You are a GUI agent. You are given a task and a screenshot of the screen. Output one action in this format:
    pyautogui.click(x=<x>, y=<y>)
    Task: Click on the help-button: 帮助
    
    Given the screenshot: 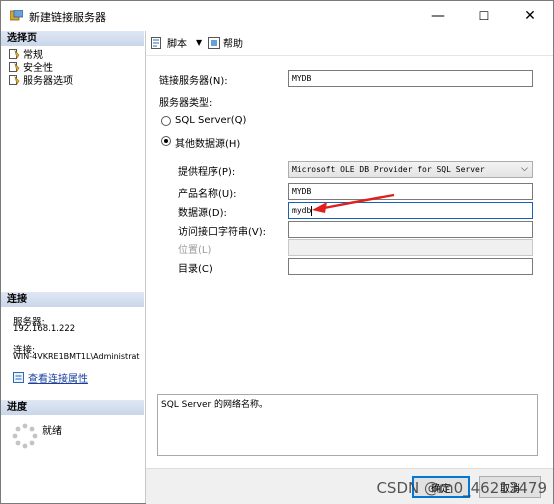 What is the action you would take?
    pyautogui.click(x=225, y=42)
    